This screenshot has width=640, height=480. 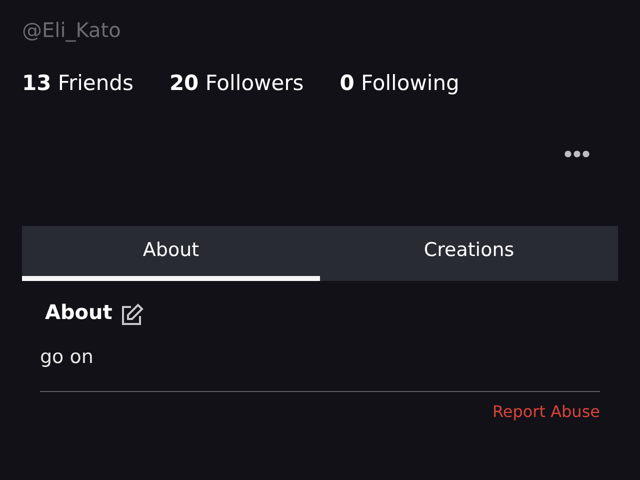 I want to click on section-heading: About, so click(x=78, y=312).